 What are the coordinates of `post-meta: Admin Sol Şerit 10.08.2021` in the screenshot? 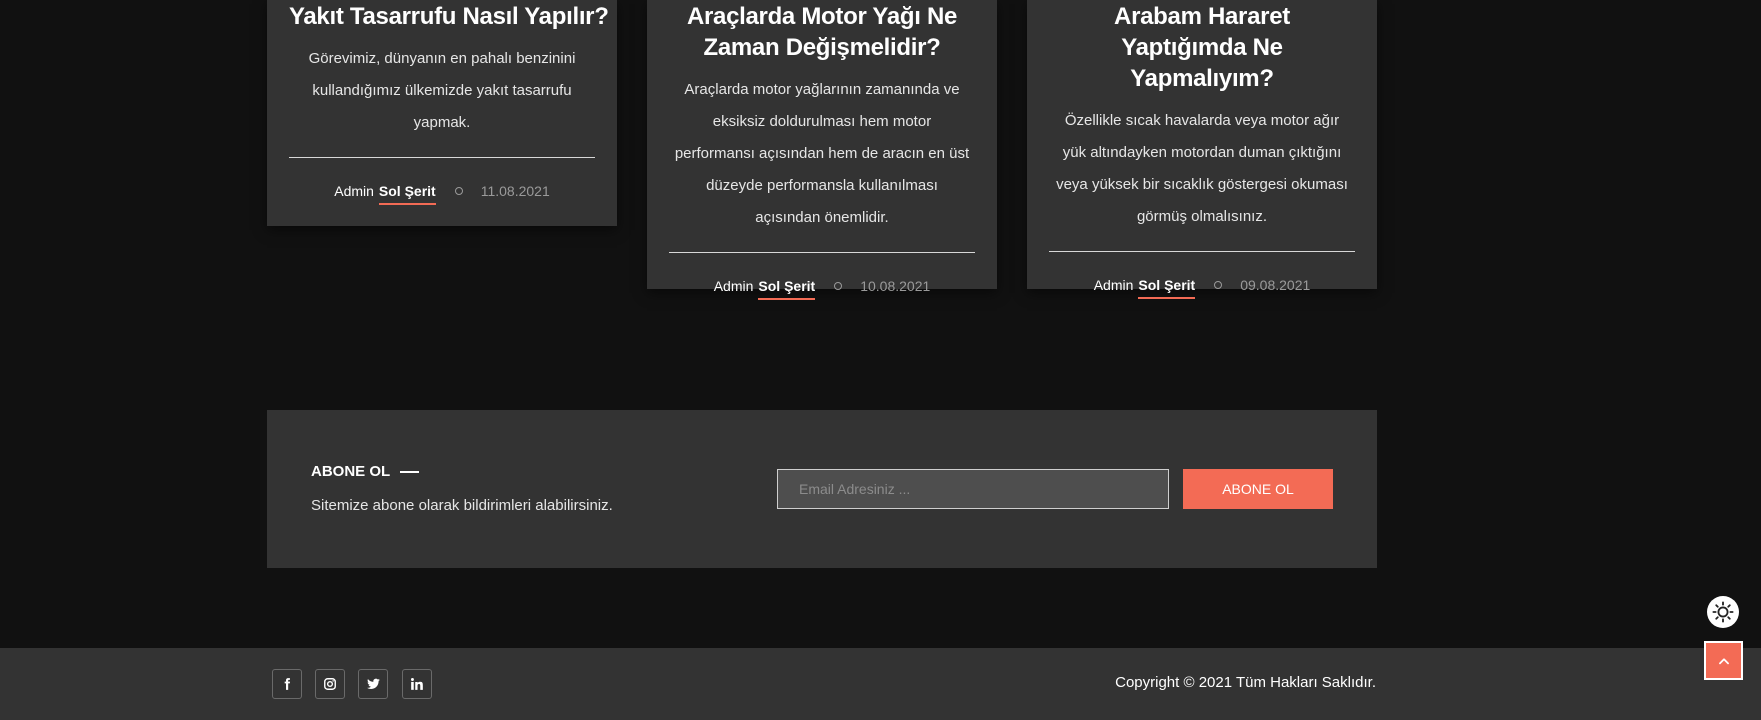 It's located at (822, 287).